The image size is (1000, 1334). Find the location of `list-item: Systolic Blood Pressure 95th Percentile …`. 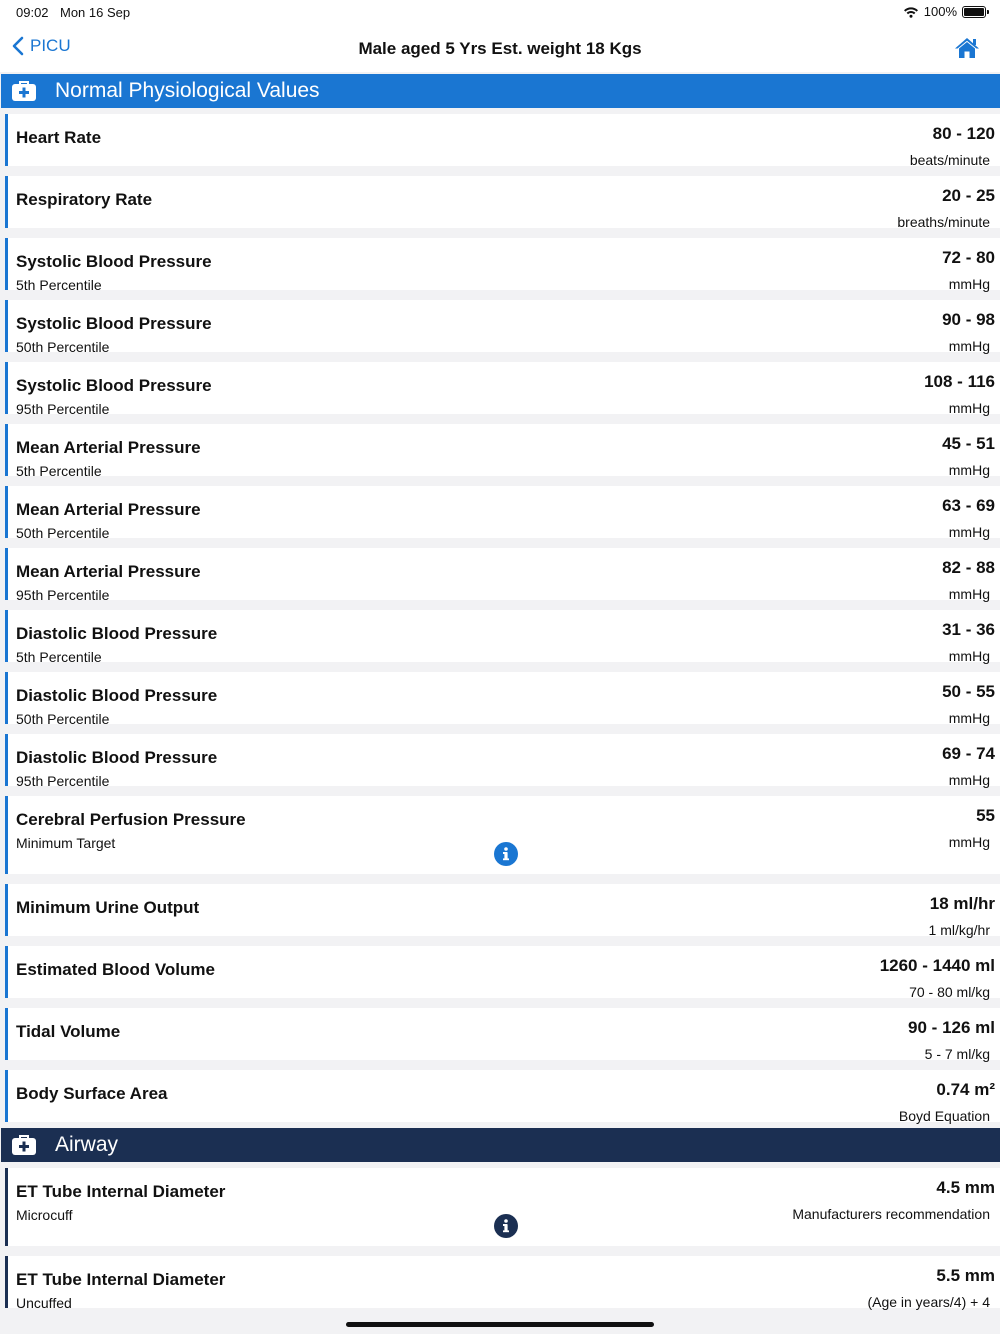

list-item: Systolic Blood Pressure 95th Percentile … is located at coordinates (502, 389).